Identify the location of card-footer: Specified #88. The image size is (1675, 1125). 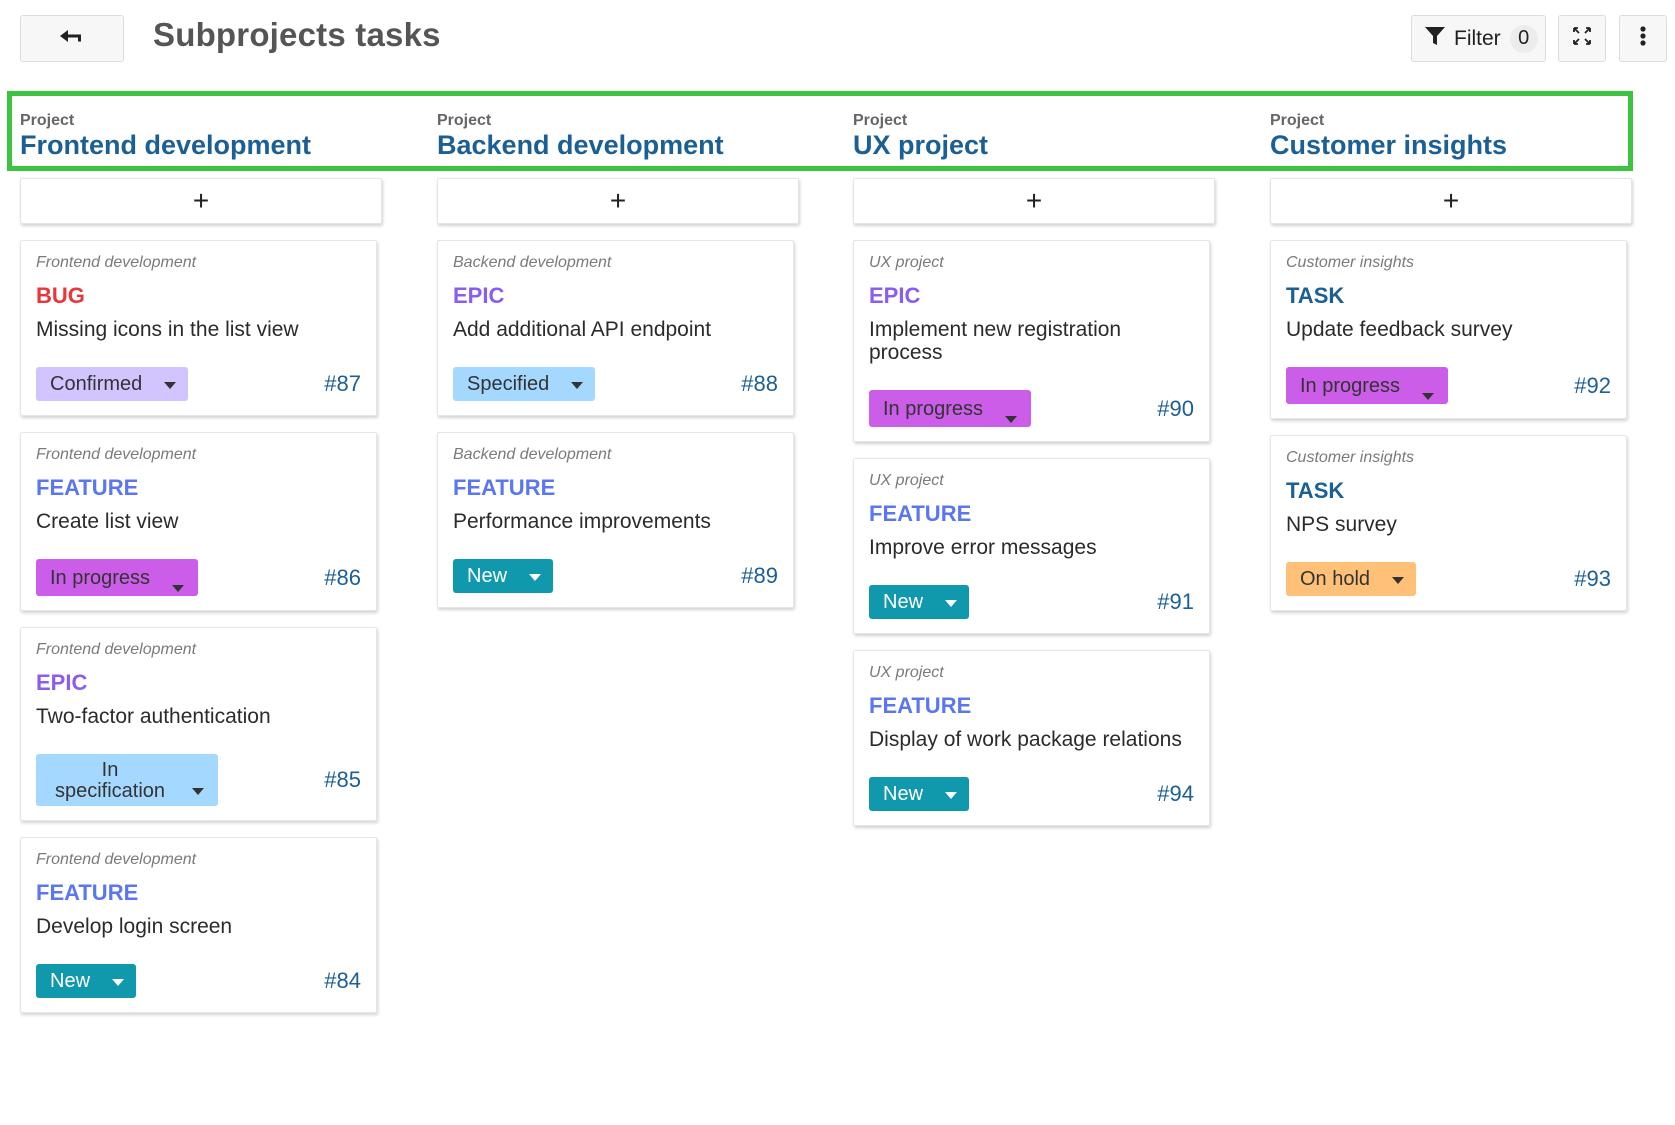
(615, 384).